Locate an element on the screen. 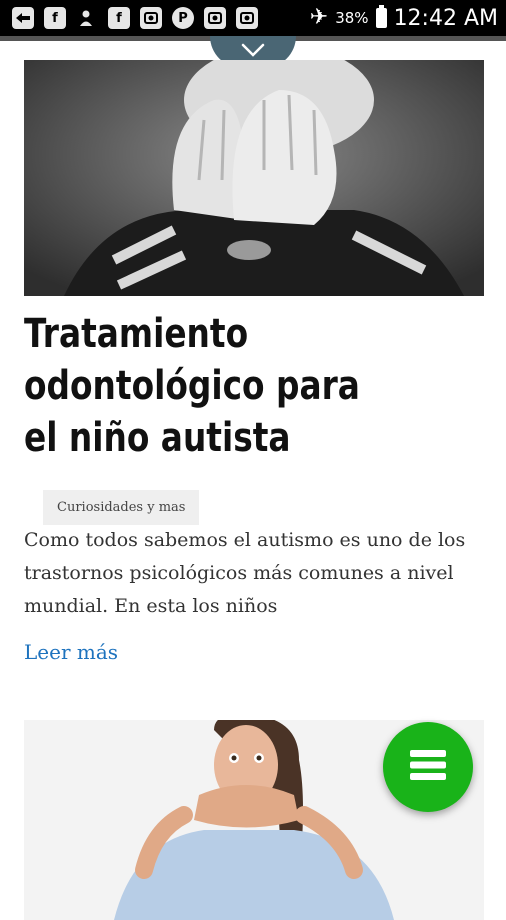 The width and height of the screenshot is (506, 920). menu-fab-button is located at coordinates (428, 767).